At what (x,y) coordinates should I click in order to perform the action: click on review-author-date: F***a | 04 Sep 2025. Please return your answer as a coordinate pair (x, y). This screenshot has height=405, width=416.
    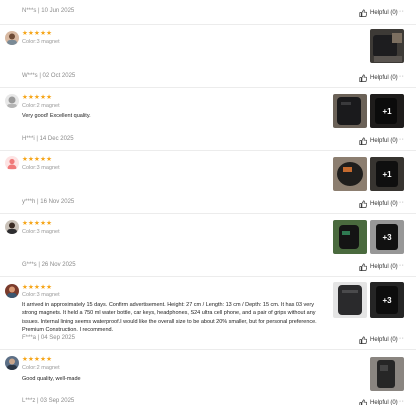
    Looking at the image, I should click on (48, 338).